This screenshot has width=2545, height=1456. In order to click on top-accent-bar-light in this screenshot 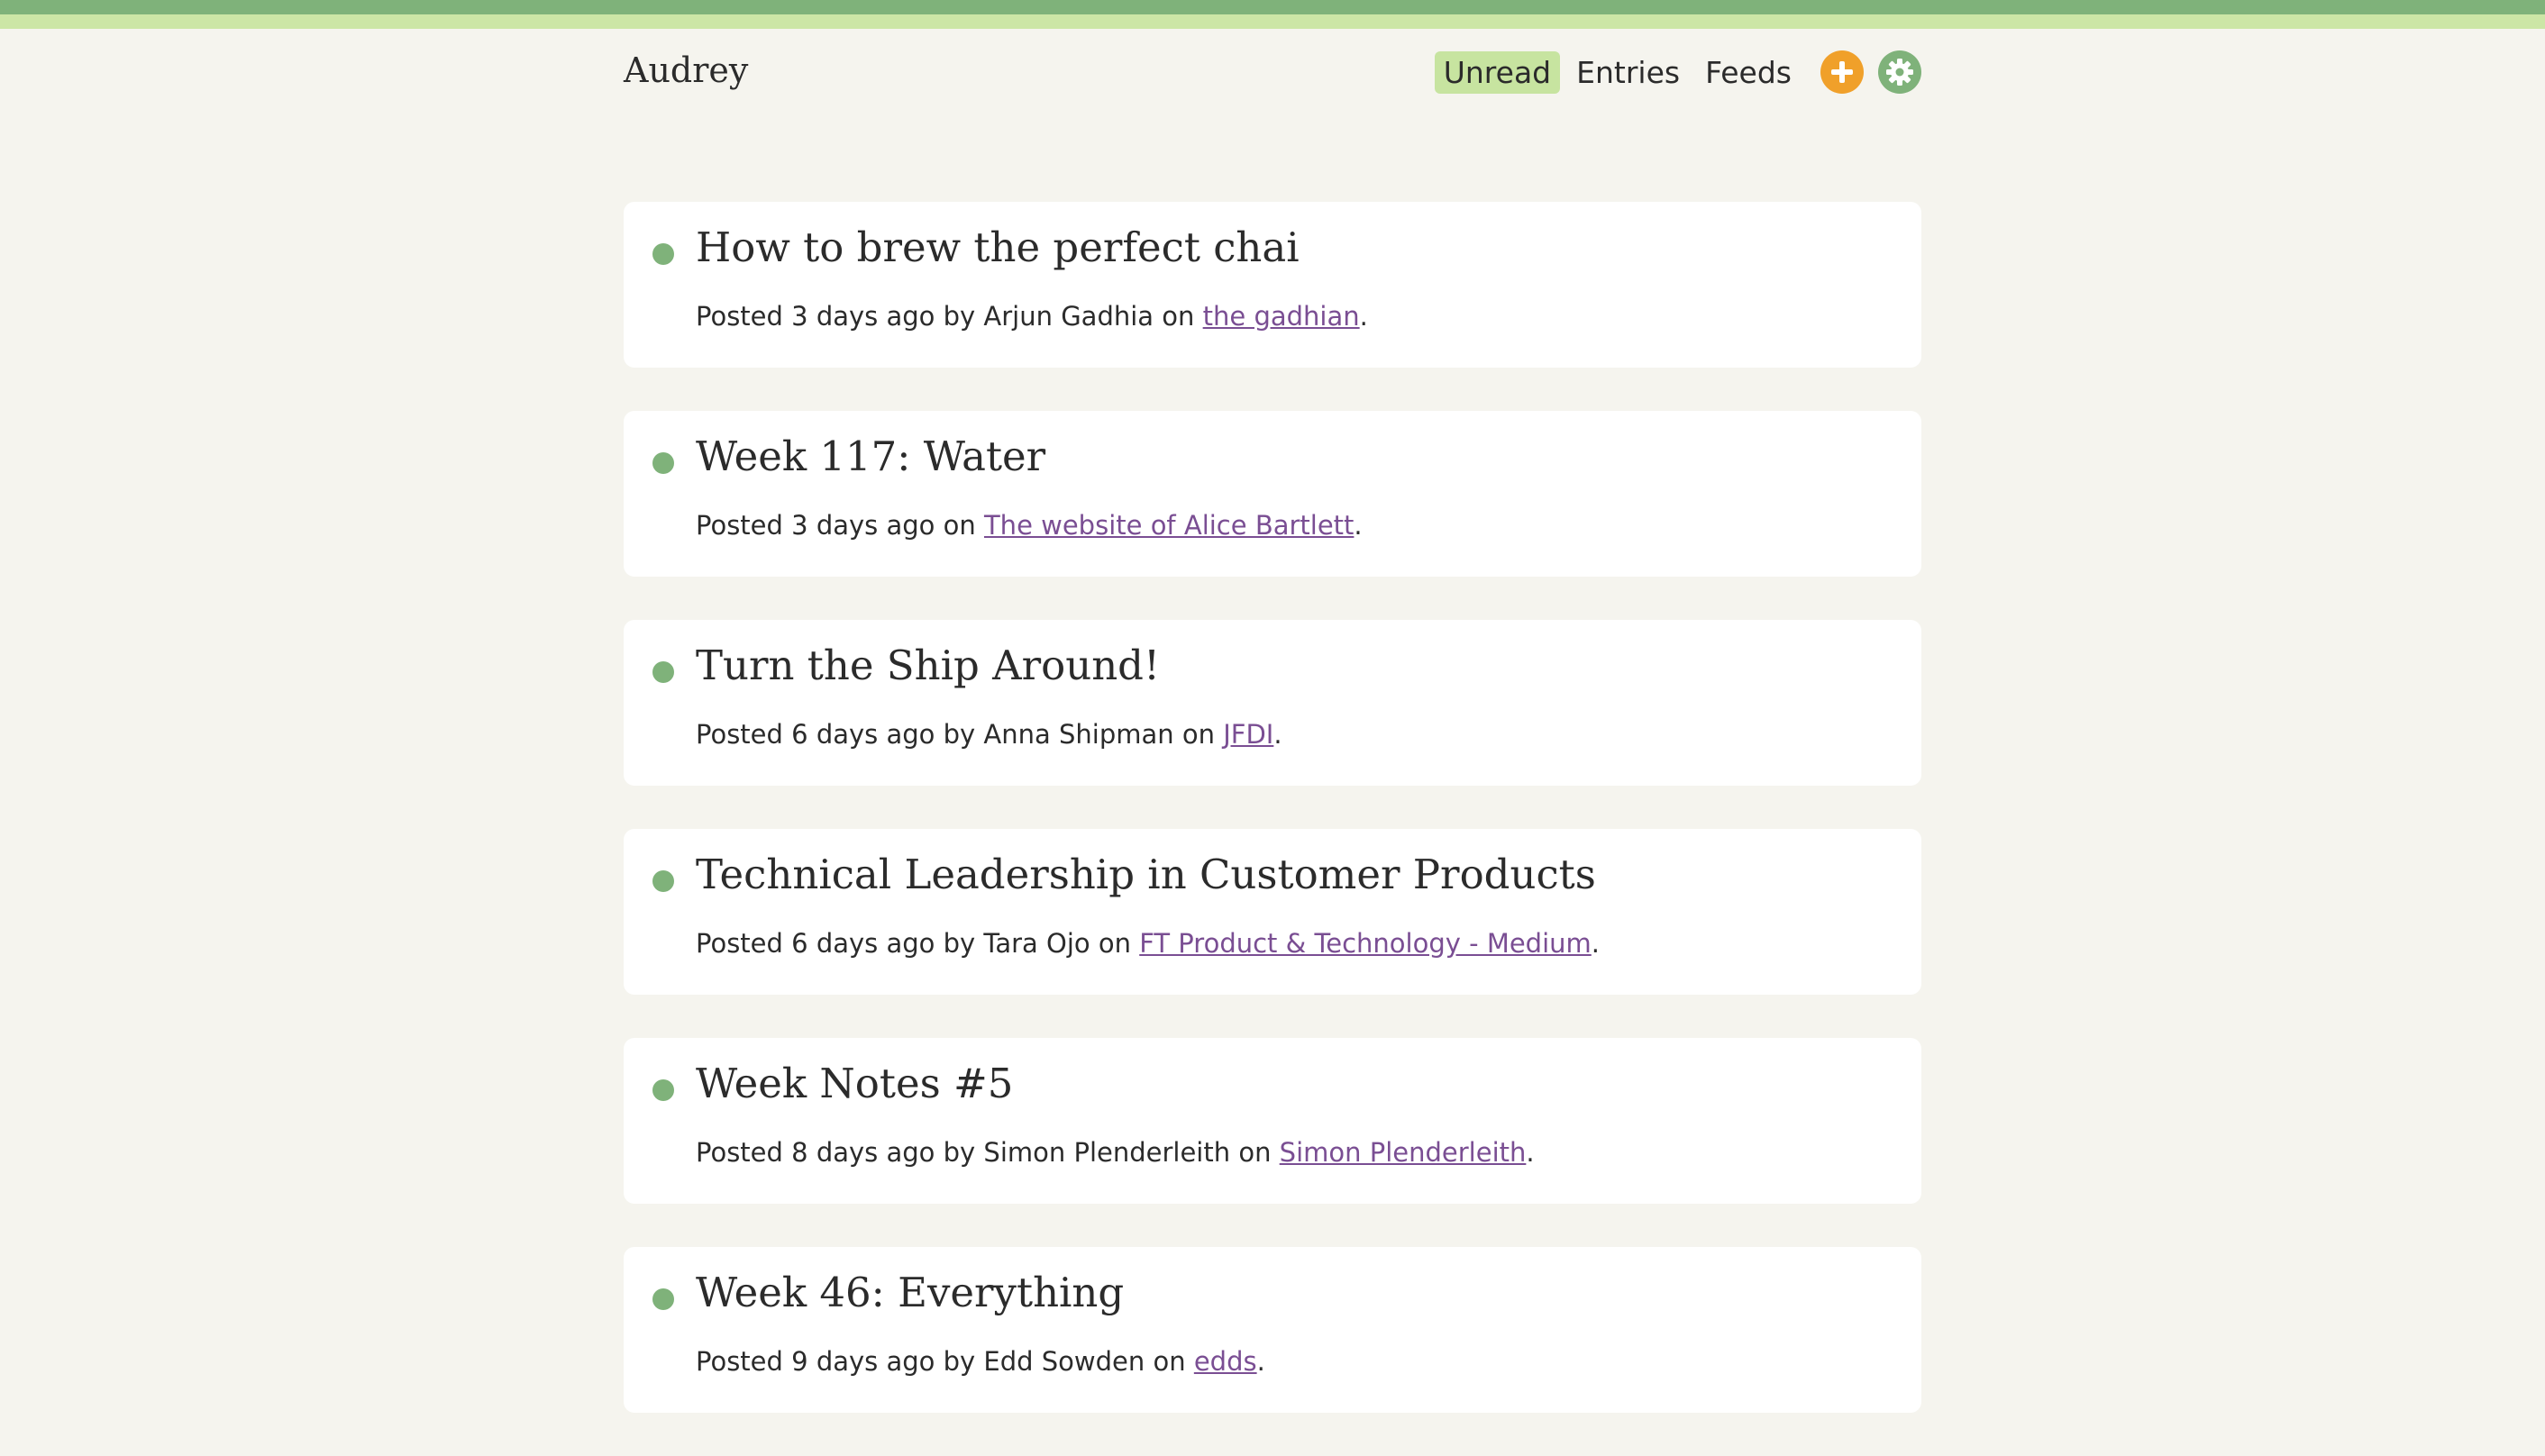, I will do `click(1272, 22)`.